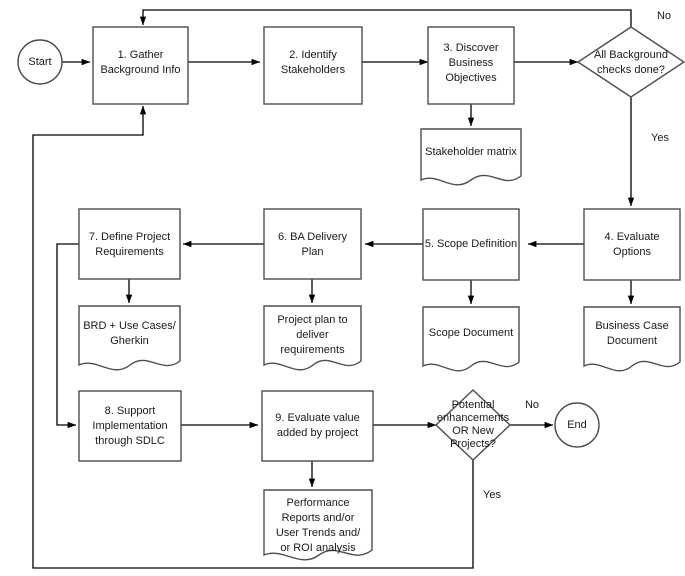 The height and width of the screenshot is (576, 685). I want to click on node-step6: 6. BA Delivery Plan, so click(312, 244).